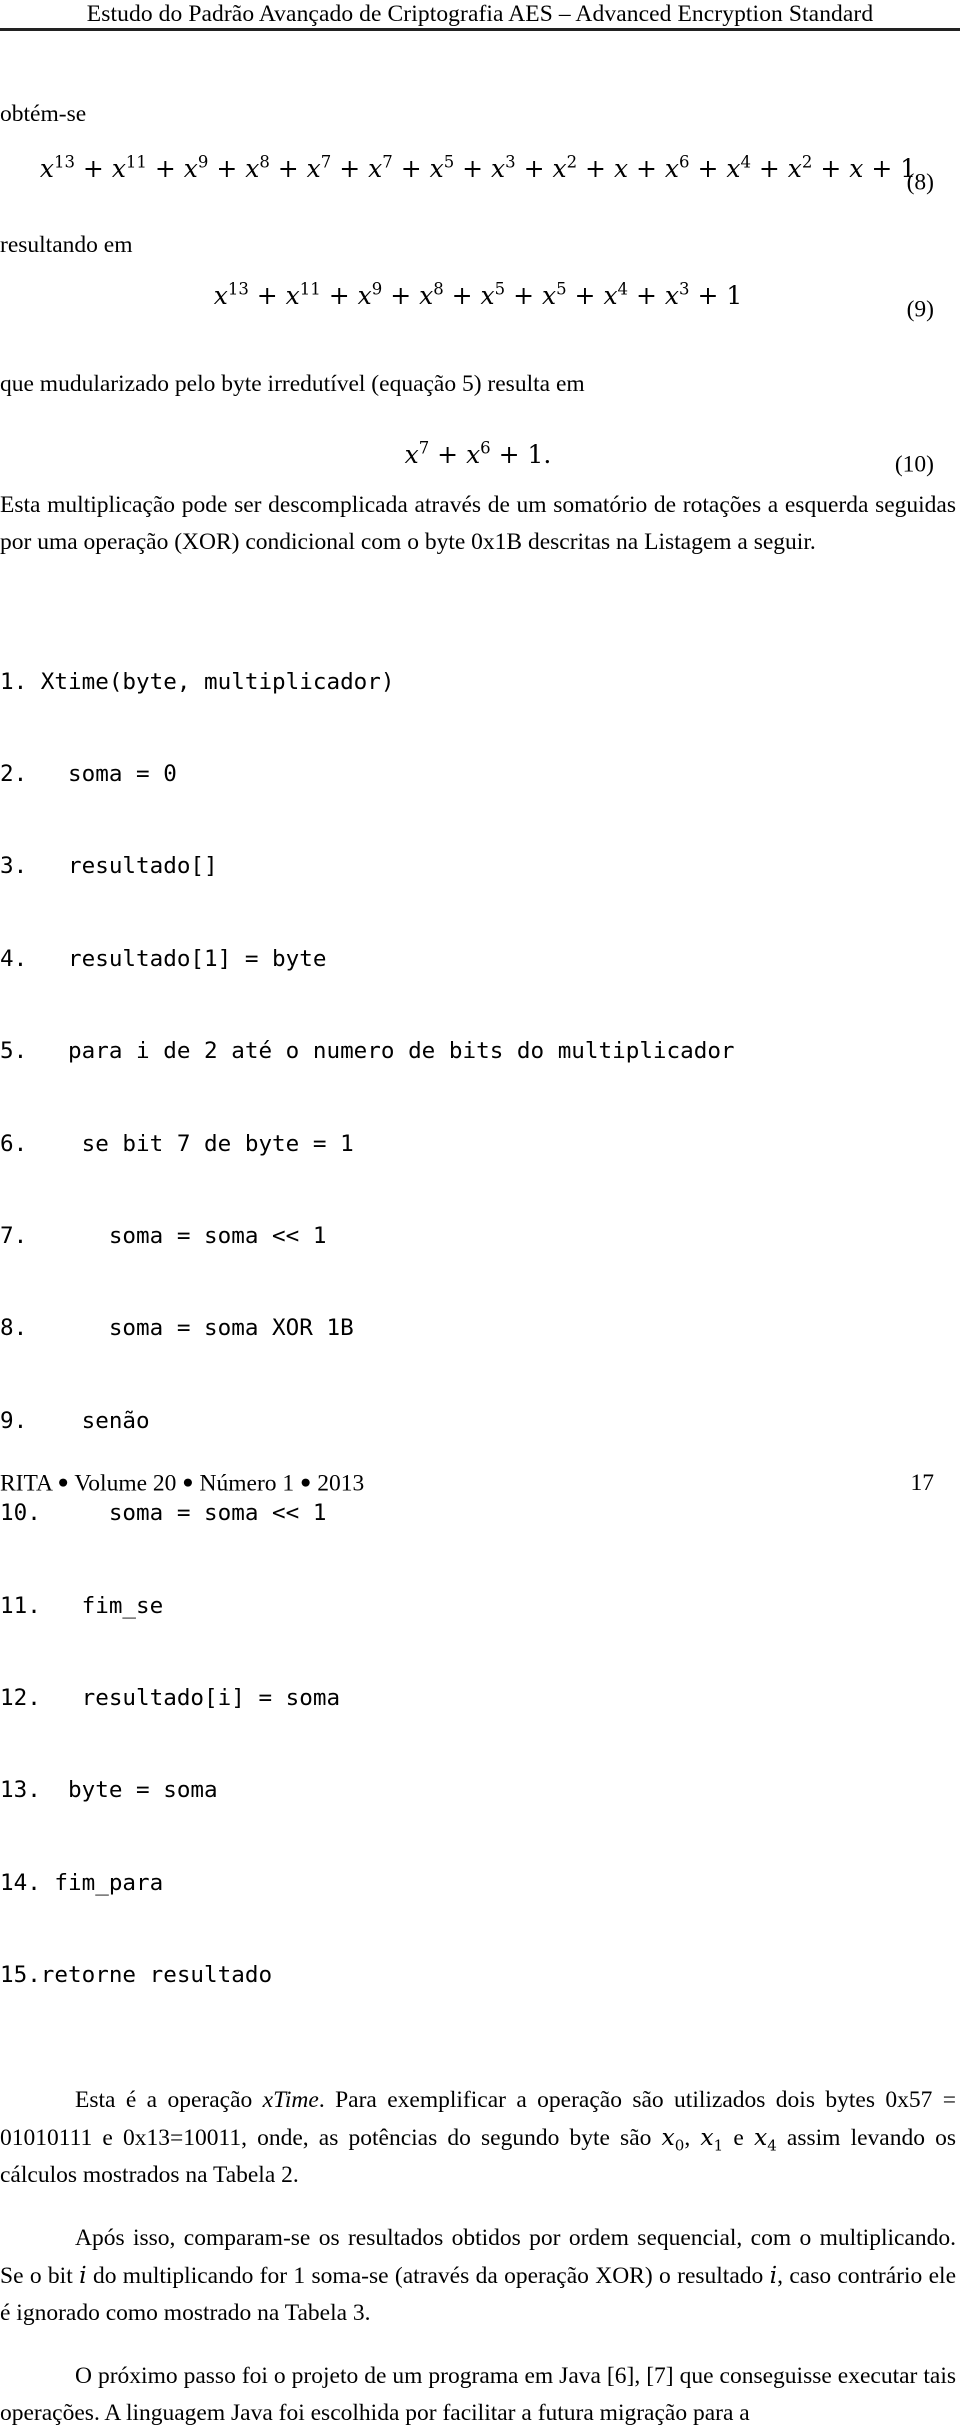  What do you see at coordinates (707, 2137) in the screenshot?
I see `x1-base: x` at bounding box center [707, 2137].